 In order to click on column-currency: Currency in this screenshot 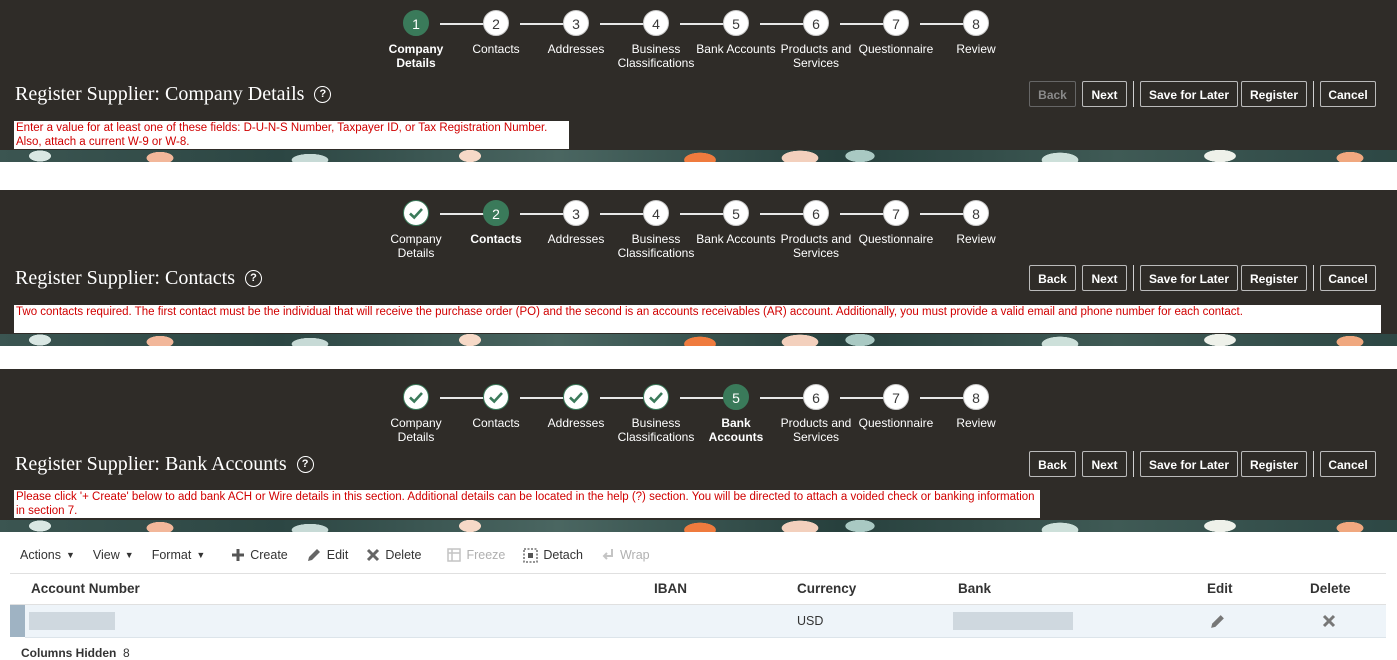, I will do `click(826, 588)`.